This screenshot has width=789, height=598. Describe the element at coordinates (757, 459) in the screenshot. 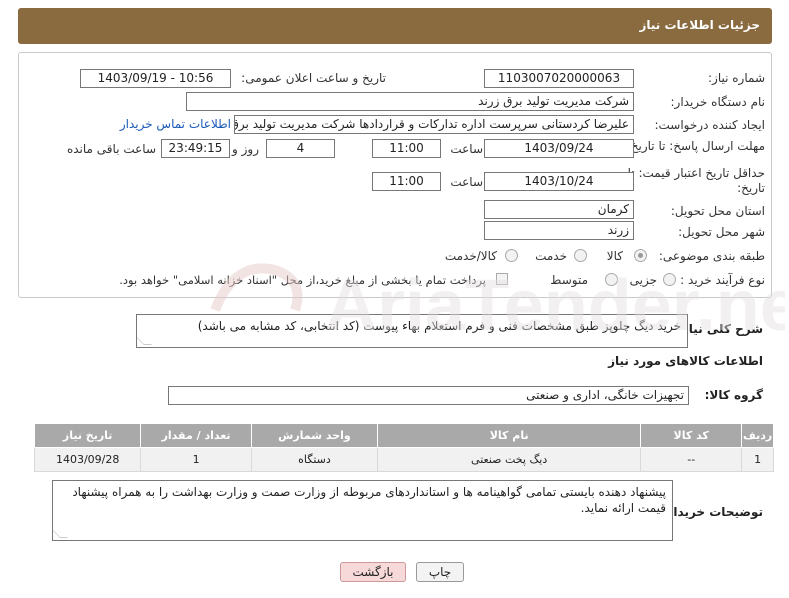

I see `row-index: 1` at that location.